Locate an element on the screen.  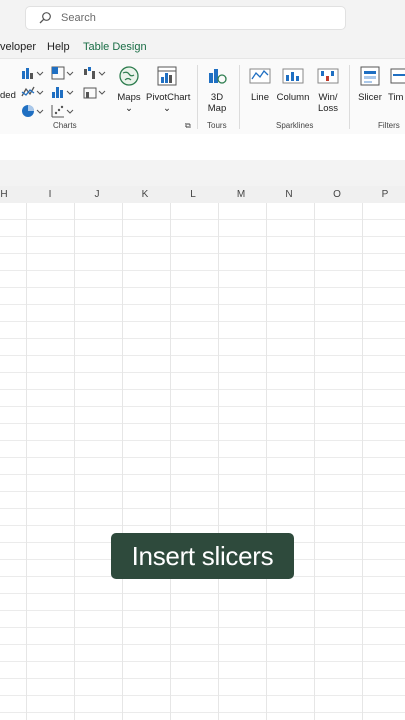
column-header: J is located at coordinates (97, 194).